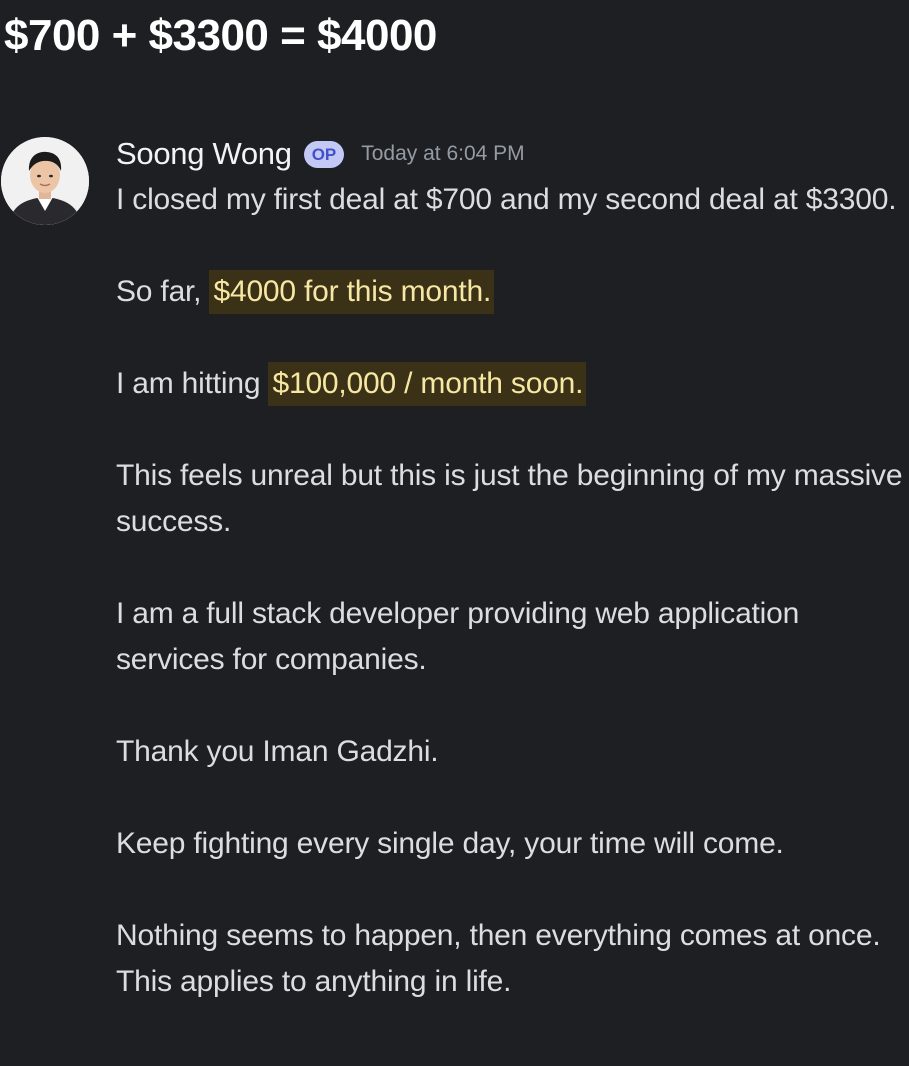 The width and height of the screenshot is (909, 1066). I want to click on message-paragraph: I am hitting $100,000 / month soon., so click(511, 384).